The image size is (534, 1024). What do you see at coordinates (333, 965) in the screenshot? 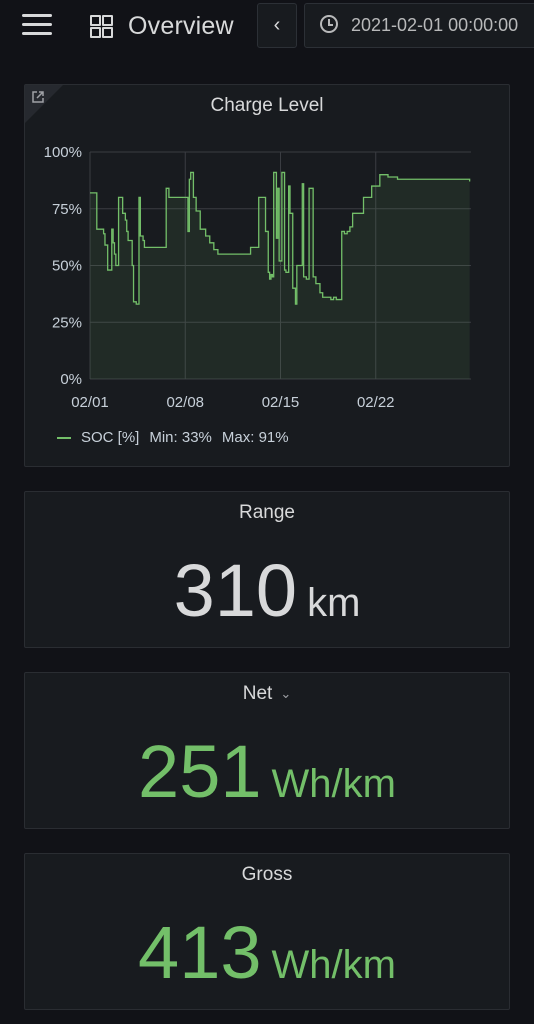
I see `gross-unit: Wh/km` at bounding box center [333, 965].